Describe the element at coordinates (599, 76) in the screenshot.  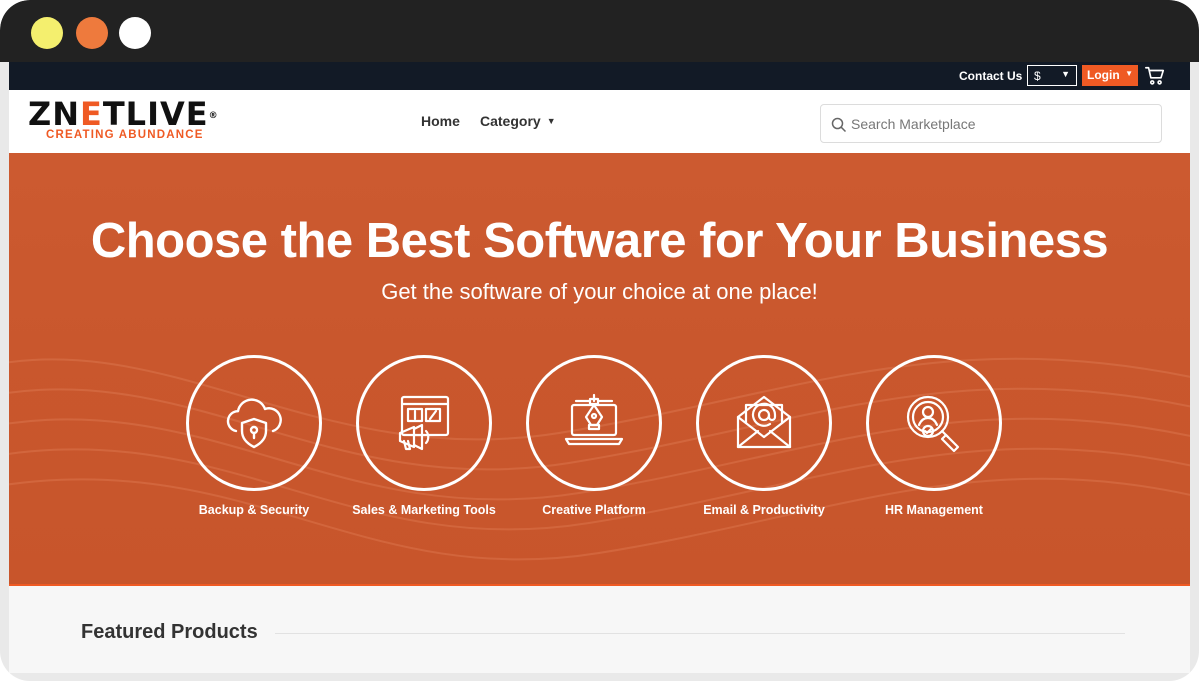
I see `utility-bar: Contact Us $ ▼ Login ▼` at that location.